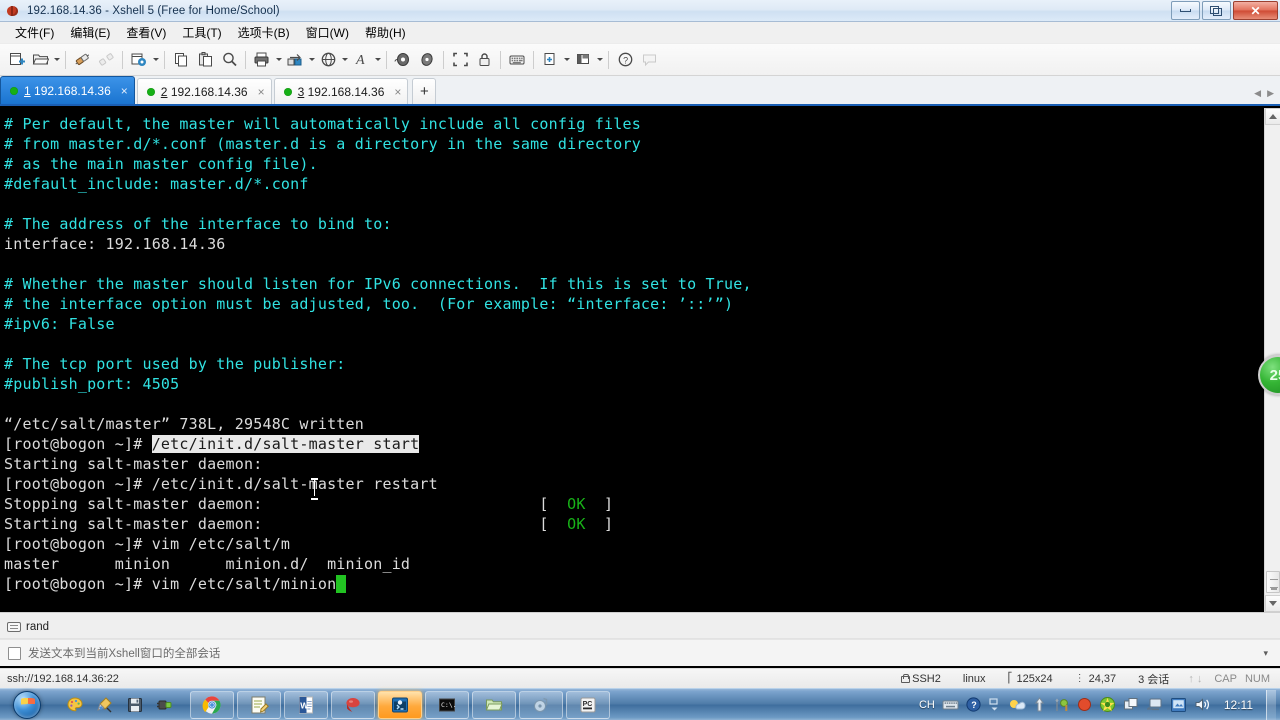 Image resolution: width=1280 pixels, height=720 pixels. Describe the element at coordinates (205, 60) in the screenshot. I see `paste-icon` at that location.